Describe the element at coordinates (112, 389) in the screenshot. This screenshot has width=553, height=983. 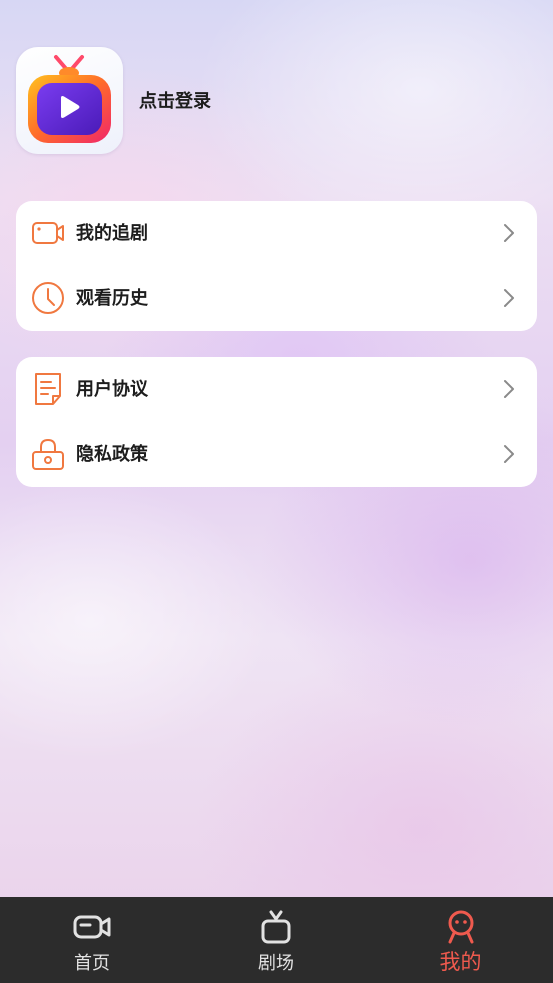
I see `menu-item-label: 用户协议` at that location.